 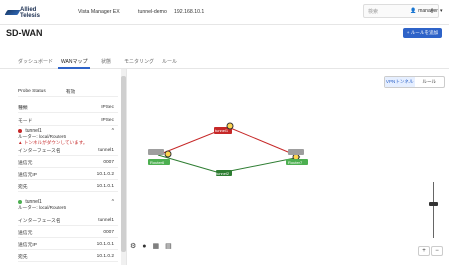 What do you see at coordinates (107, 120) in the screenshot?
I see `mode-value: IPSec` at bounding box center [107, 120].